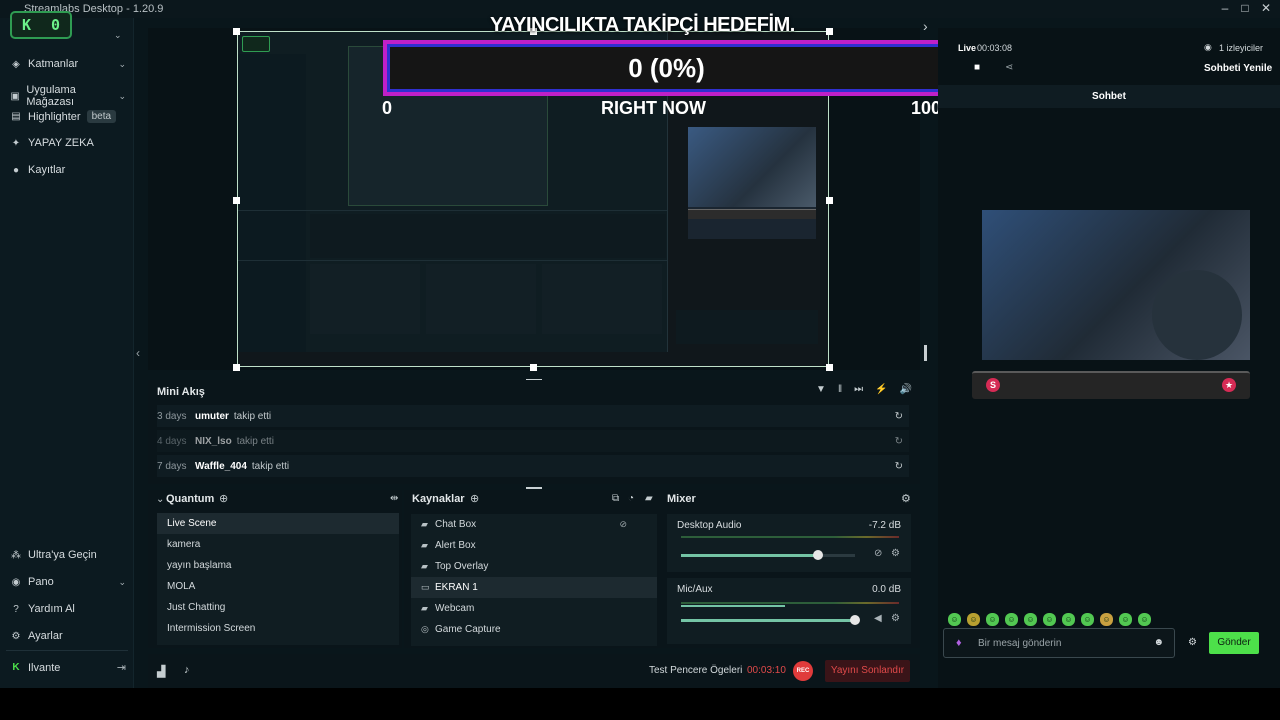 The width and height of the screenshot is (1280, 720). What do you see at coordinates (68, 64) in the screenshot?
I see `sidebar-item-katmanlar: ◈ Katmanlar ⌄` at bounding box center [68, 64].